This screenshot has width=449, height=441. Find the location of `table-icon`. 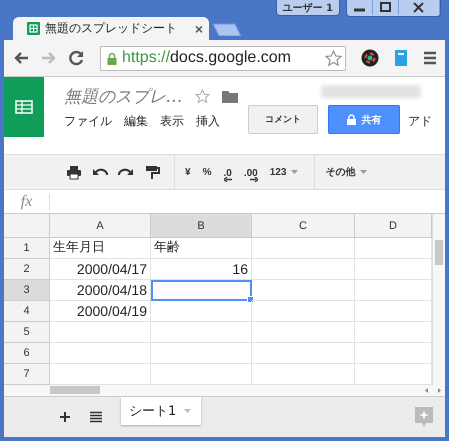

table-icon is located at coordinates (24, 107).